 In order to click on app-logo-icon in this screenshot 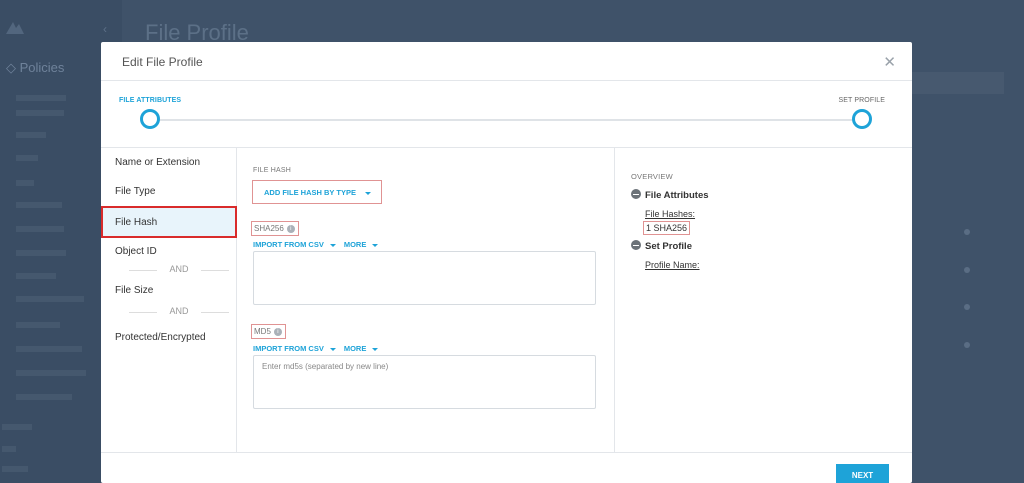, I will do `click(15, 28)`.